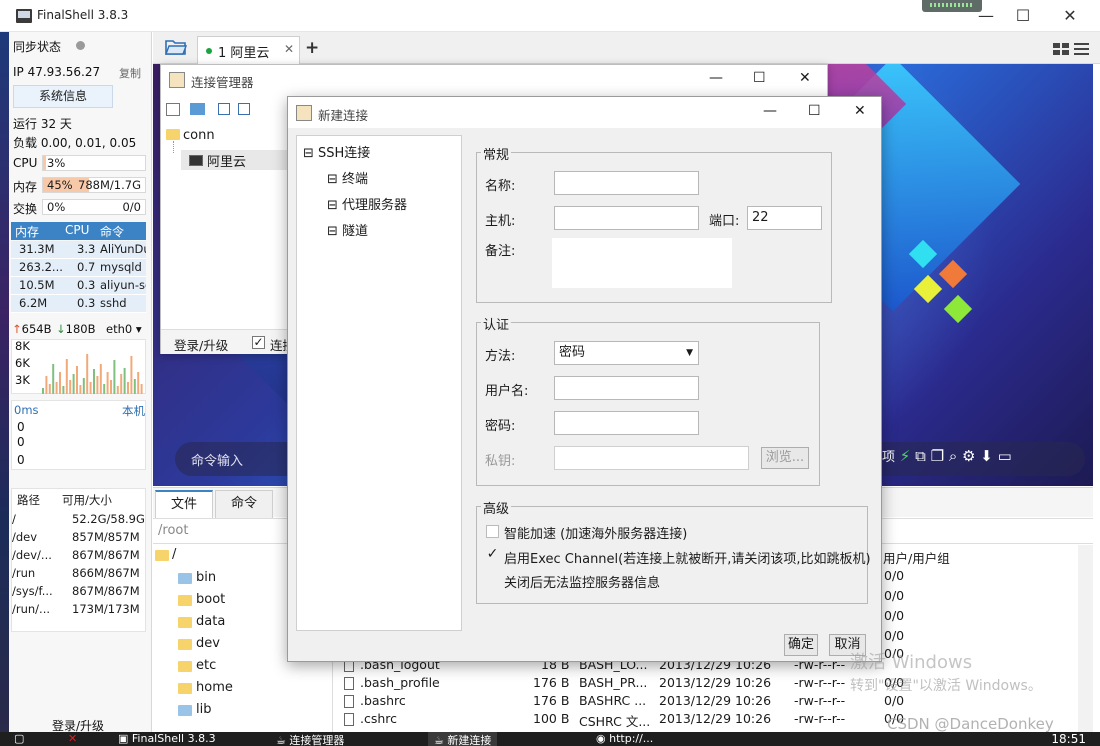 The image size is (1100, 746). What do you see at coordinates (86, 267) in the screenshot?
I see `proc-cpu: 0.7` at bounding box center [86, 267].